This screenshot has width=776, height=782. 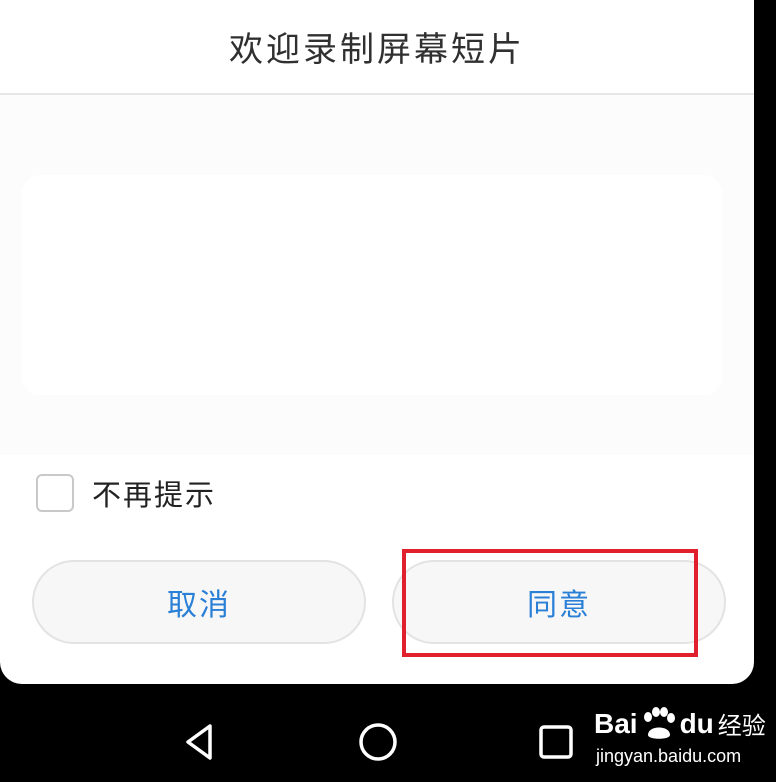 What do you see at coordinates (154, 495) in the screenshot?
I see `dont-show-again-label: 不再提示` at bounding box center [154, 495].